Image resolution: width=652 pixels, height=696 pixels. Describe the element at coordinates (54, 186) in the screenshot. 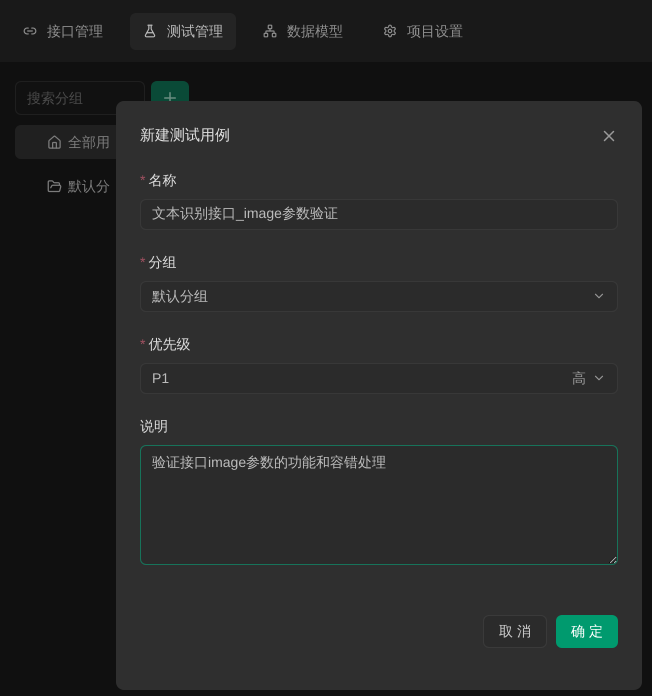

I see `folder-icon` at that location.